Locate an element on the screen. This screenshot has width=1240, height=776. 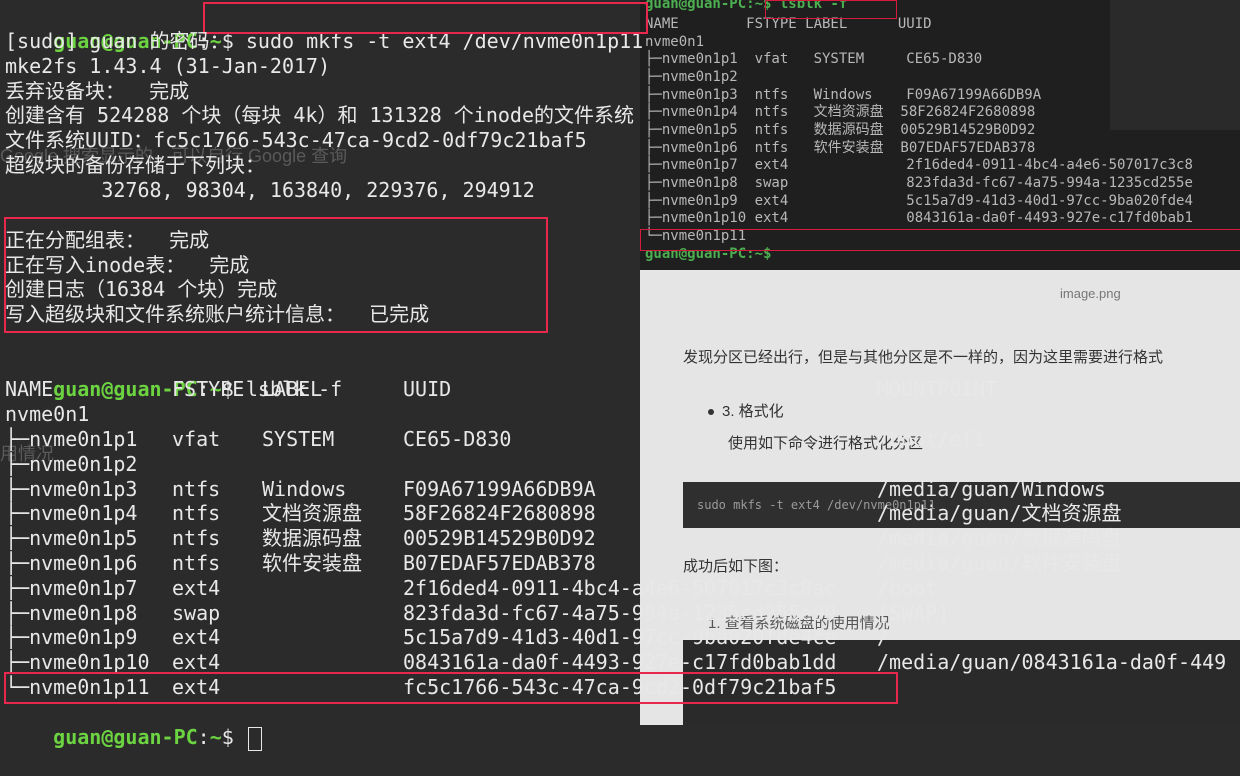
terminal-cursor is located at coordinates (254, 738).